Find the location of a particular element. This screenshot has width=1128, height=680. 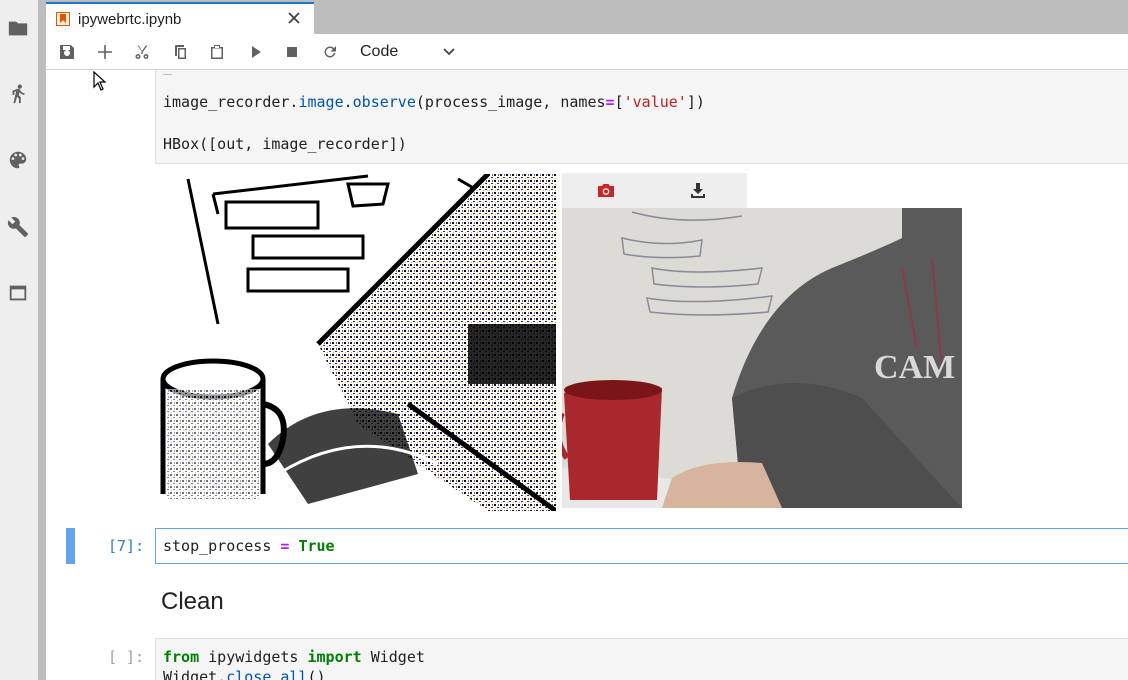

palette-icon is located at coordinates (18, 160).